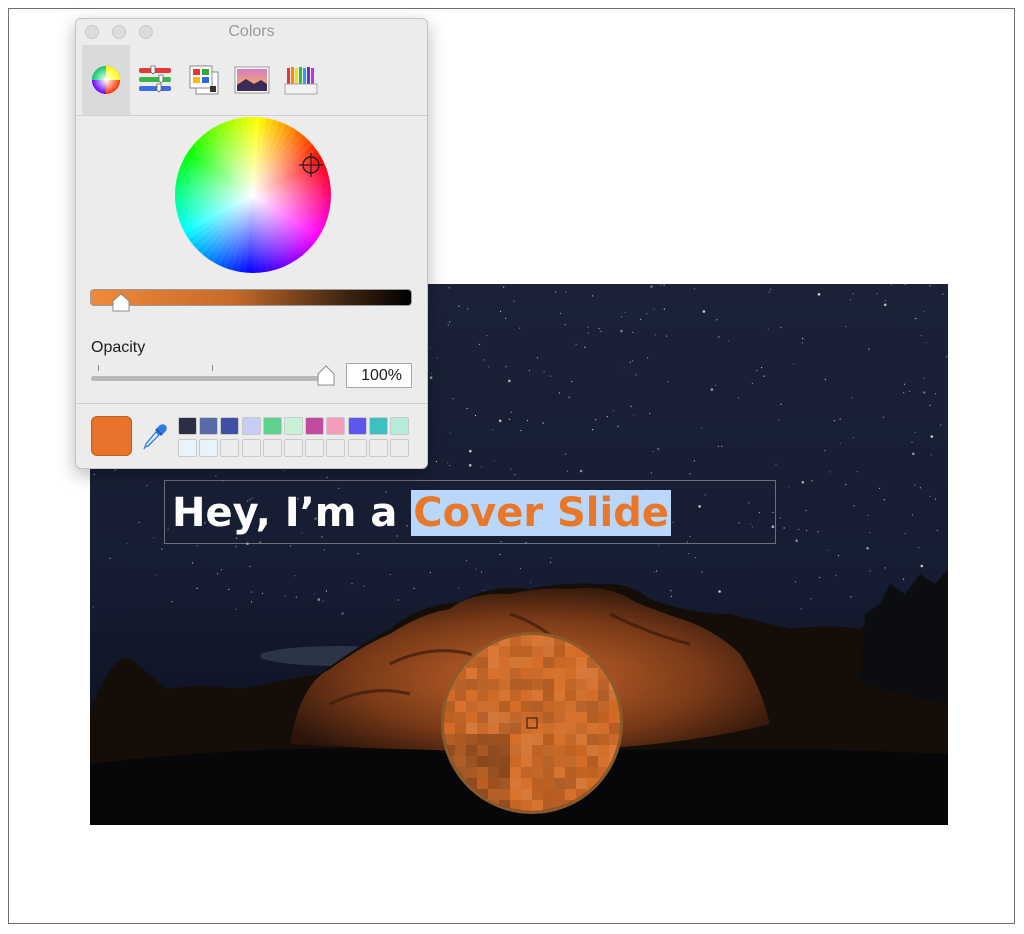 The height and width of the screenshot is (934, 1024). What do you see at coordinates (155, 437) in the screenshot?
I see `eyedropper-icon` at bounding box center [155, 437].